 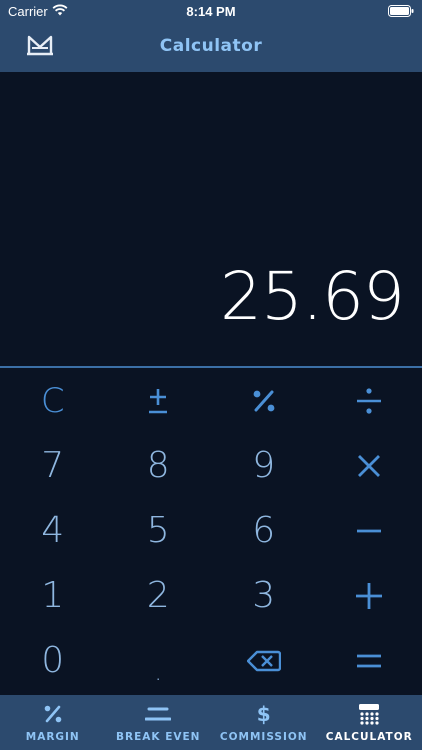 I want to click on tab-calculator-label: CALCULATOR, so click(x=369, y=737).